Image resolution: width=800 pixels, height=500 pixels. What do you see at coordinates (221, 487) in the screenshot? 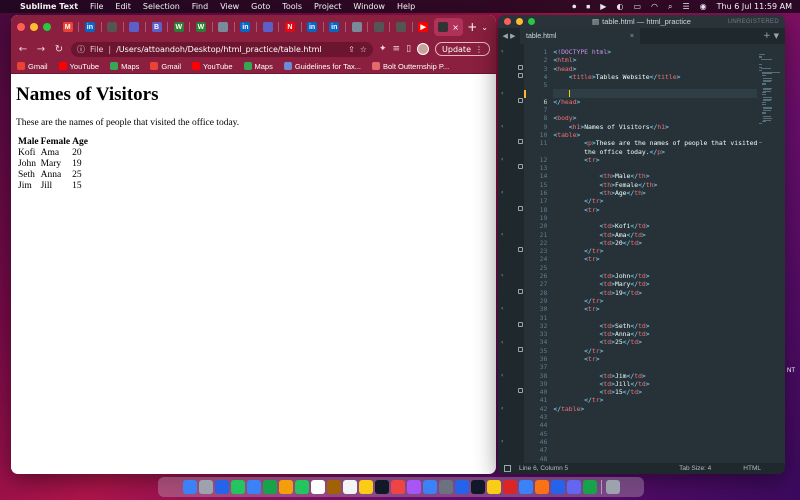
I see `safari-icon` at bounding box center [221, 487].